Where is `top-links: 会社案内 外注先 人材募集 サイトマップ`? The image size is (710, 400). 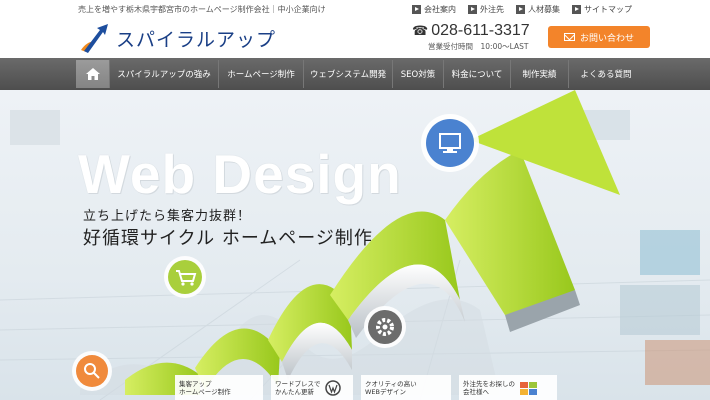
top-links: 会社案内 外注先 人材募集 サイトマップ is located at coordinates (522, 9).